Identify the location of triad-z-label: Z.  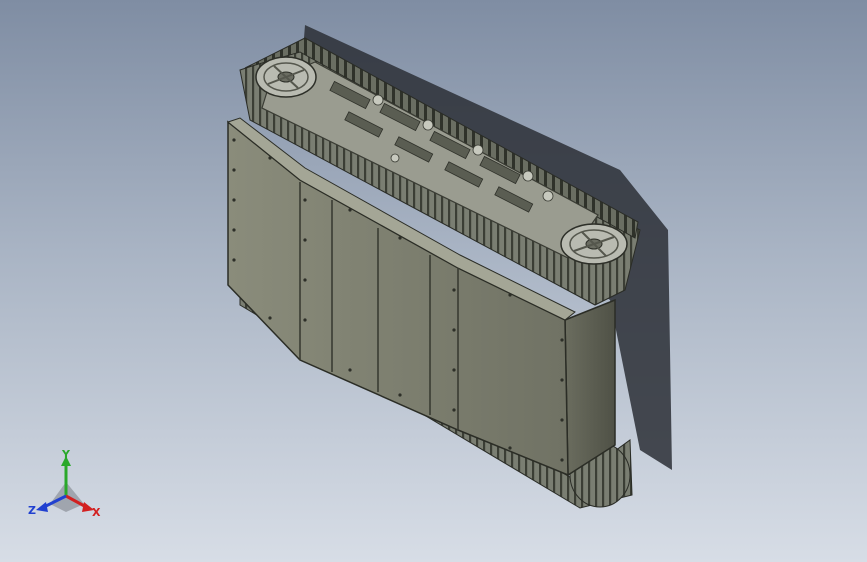
(32, 510).